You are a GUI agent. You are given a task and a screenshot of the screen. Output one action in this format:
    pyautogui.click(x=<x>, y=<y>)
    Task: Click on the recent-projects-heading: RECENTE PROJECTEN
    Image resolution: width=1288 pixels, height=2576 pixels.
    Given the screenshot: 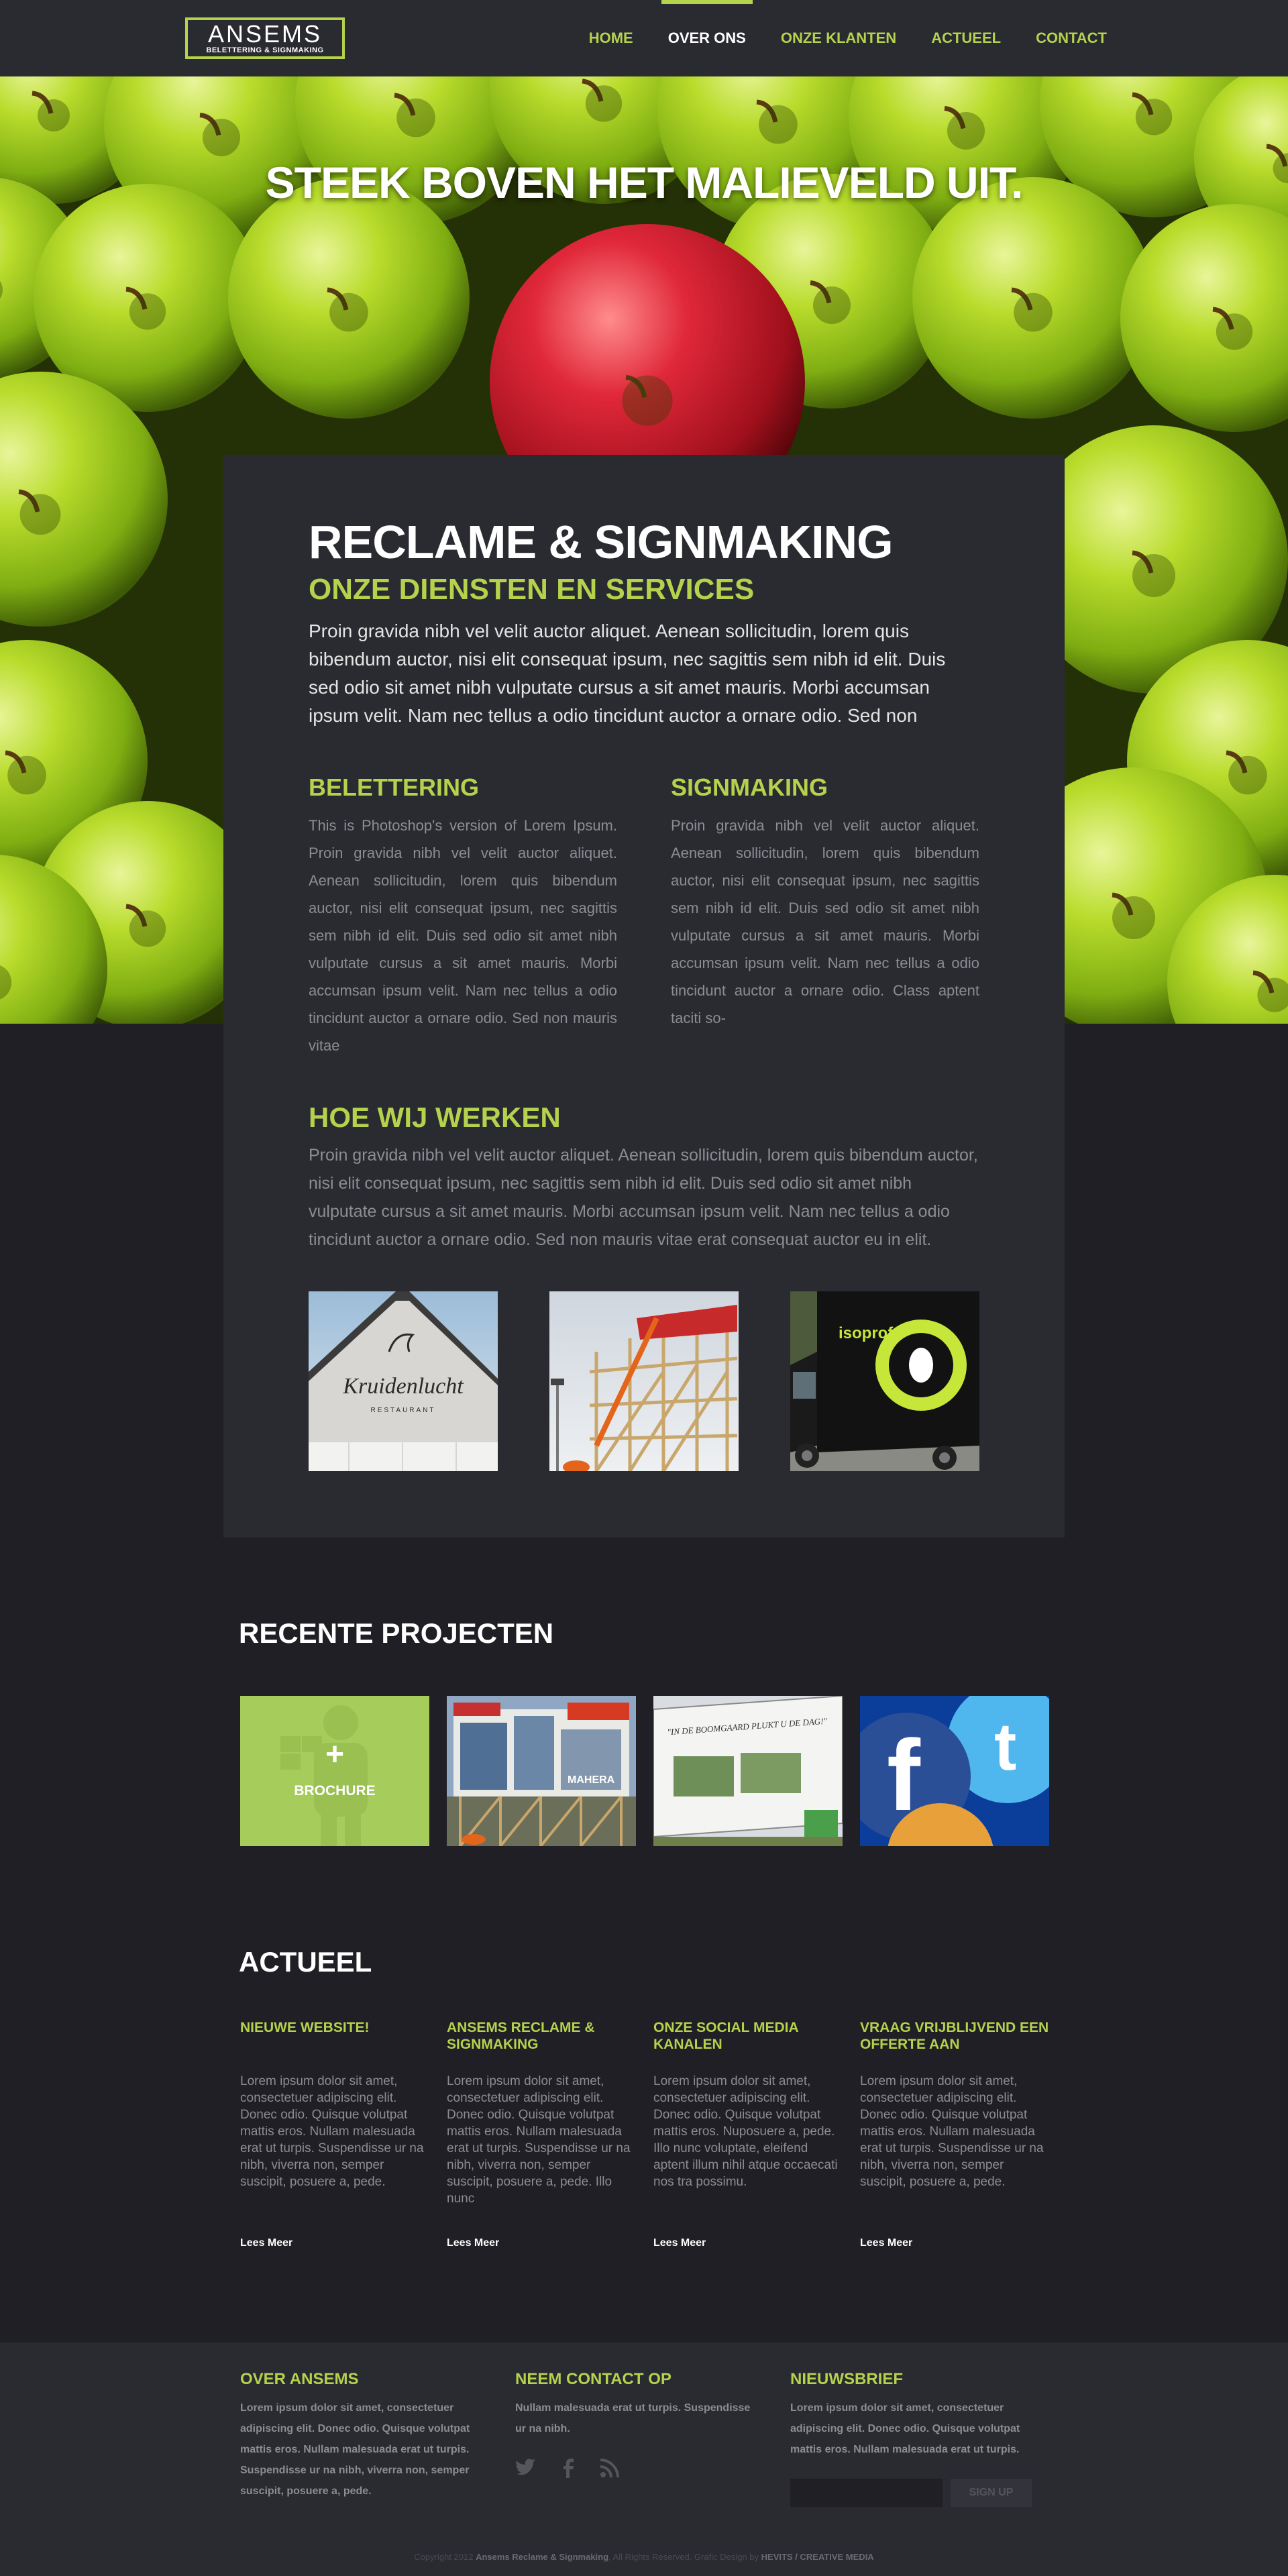 What is the action you would take?
    pyautogui.click(x=396, y=1633)
    